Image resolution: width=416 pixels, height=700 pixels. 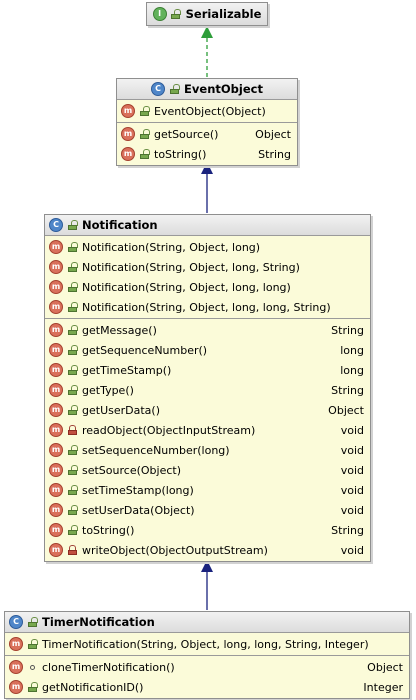 What do you see at coordinates (207, 51) in the screenshot?
I see `implements-arrow` at bounding box center [207, 51].